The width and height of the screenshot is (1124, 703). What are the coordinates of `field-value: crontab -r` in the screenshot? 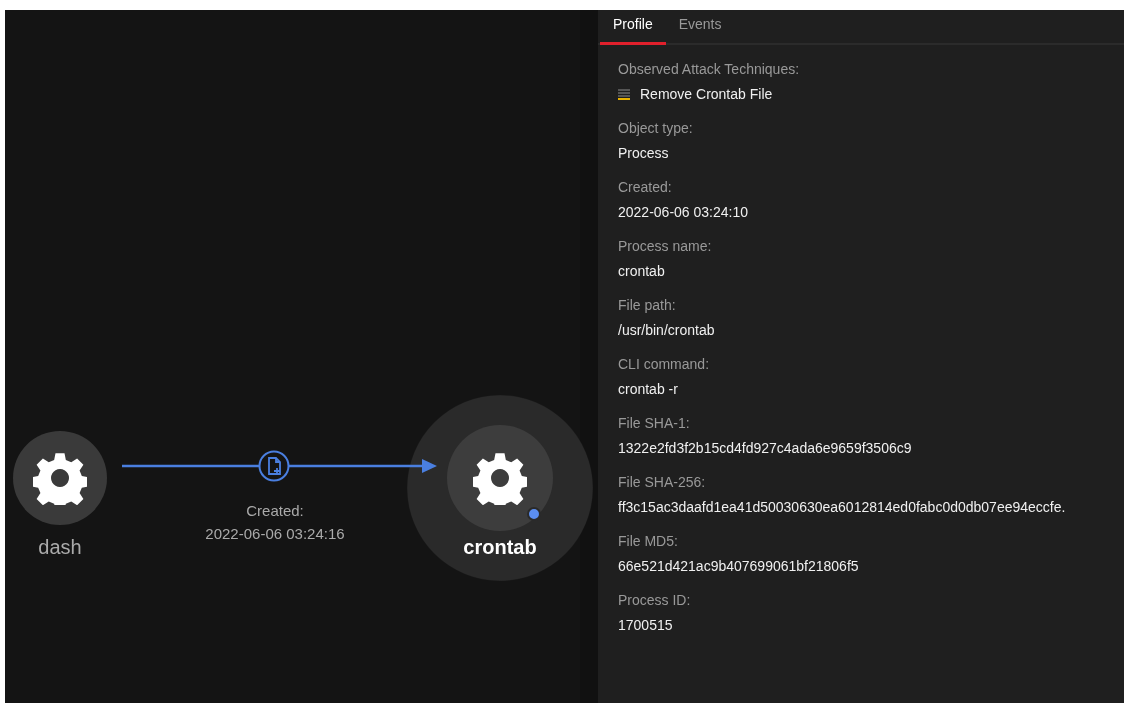 It's located at (648, 389).